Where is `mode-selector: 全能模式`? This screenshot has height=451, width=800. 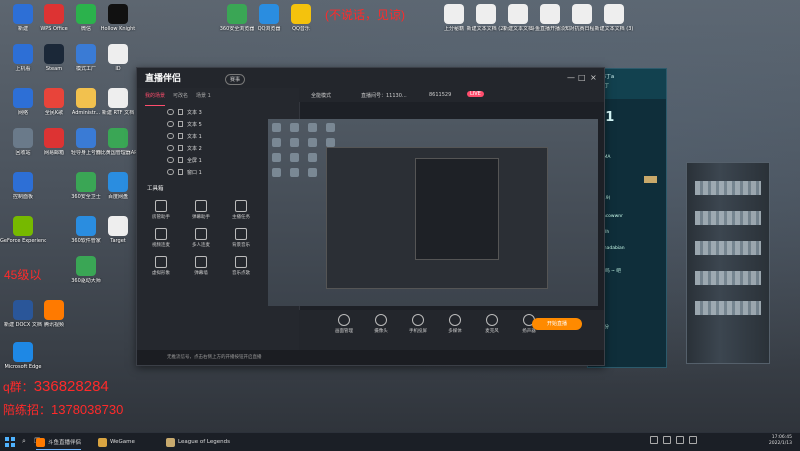
mode-selector: 全能模式 is located at coordinates (321, 95).